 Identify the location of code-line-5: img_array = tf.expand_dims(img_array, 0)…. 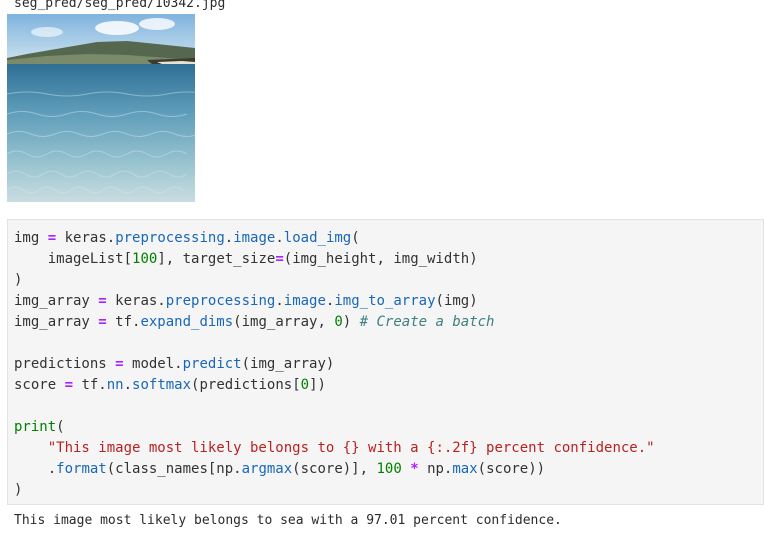
(254, 322).